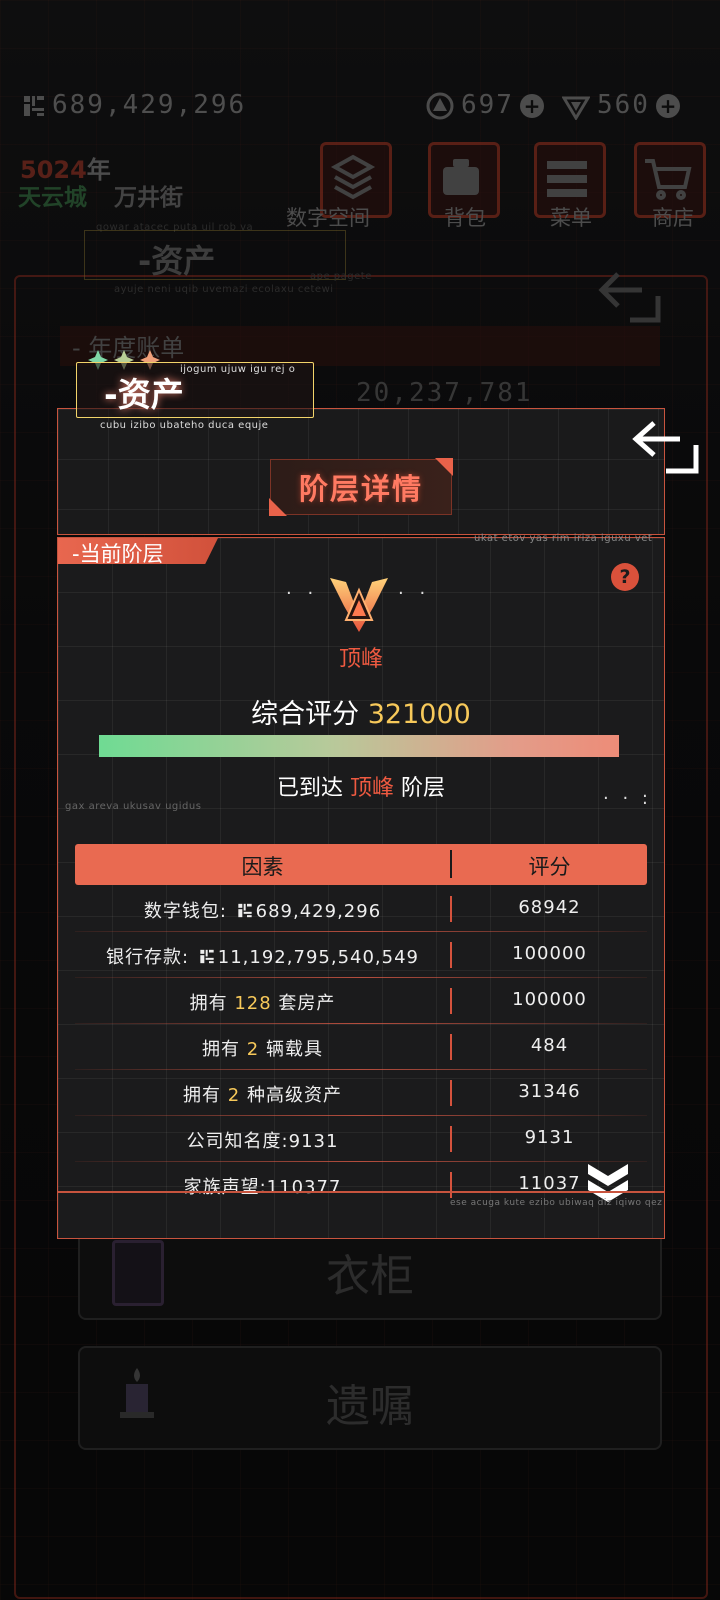 Image resolution: width=720 pixels, height=1600 pixels. Describe the element at coordinates (318, 911) in the screenshot. I see `factor-text-post: 689,429,296` at that location.